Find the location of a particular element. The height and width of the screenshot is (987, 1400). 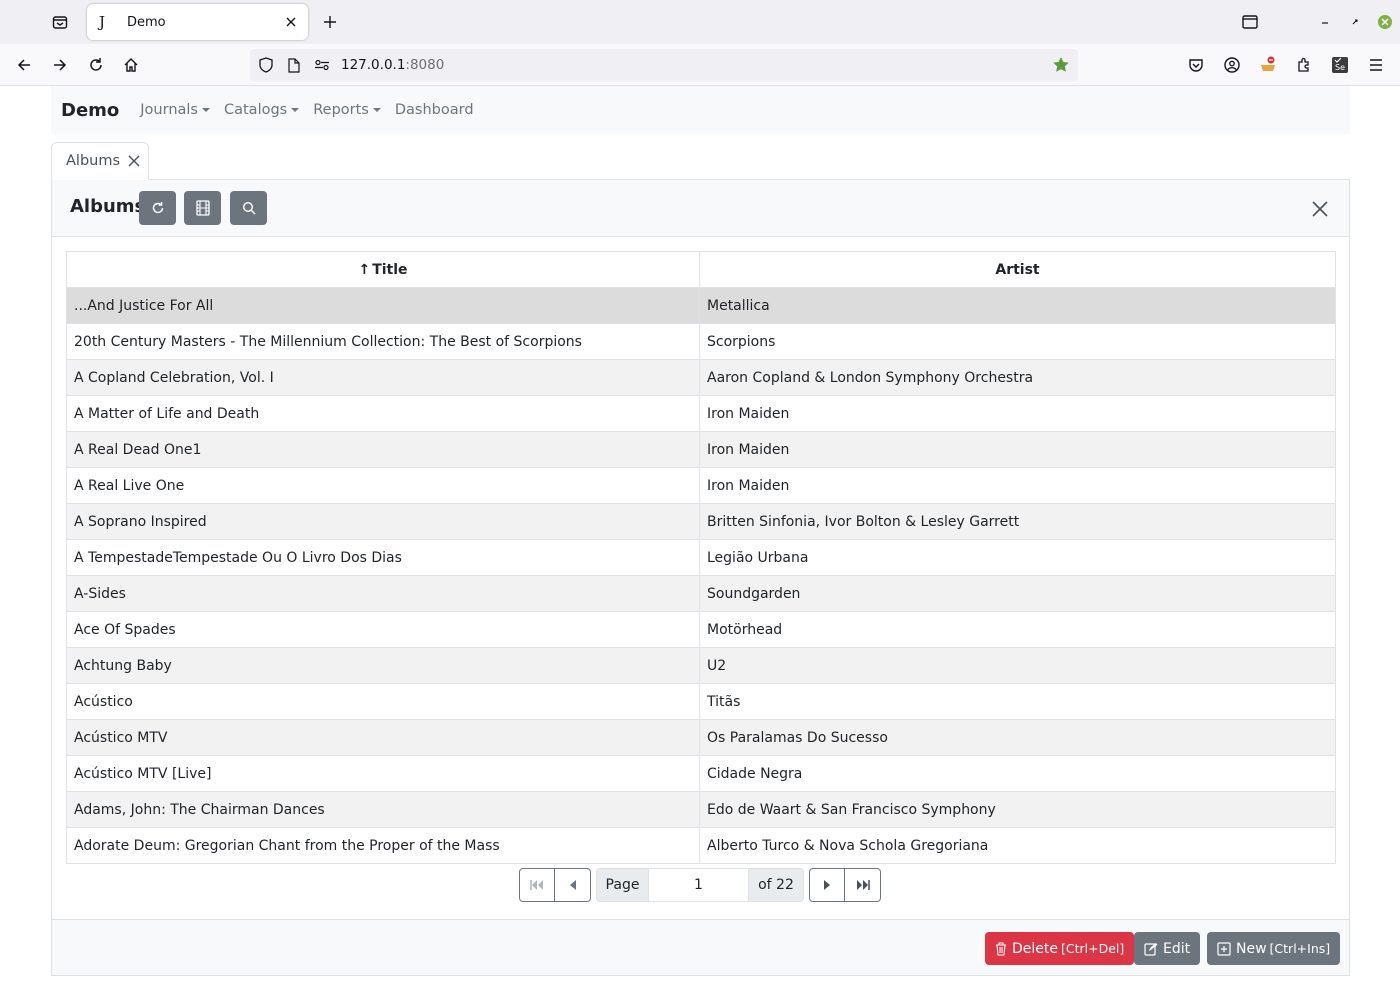

pocket-icon is located at coordinates (1196, 65).